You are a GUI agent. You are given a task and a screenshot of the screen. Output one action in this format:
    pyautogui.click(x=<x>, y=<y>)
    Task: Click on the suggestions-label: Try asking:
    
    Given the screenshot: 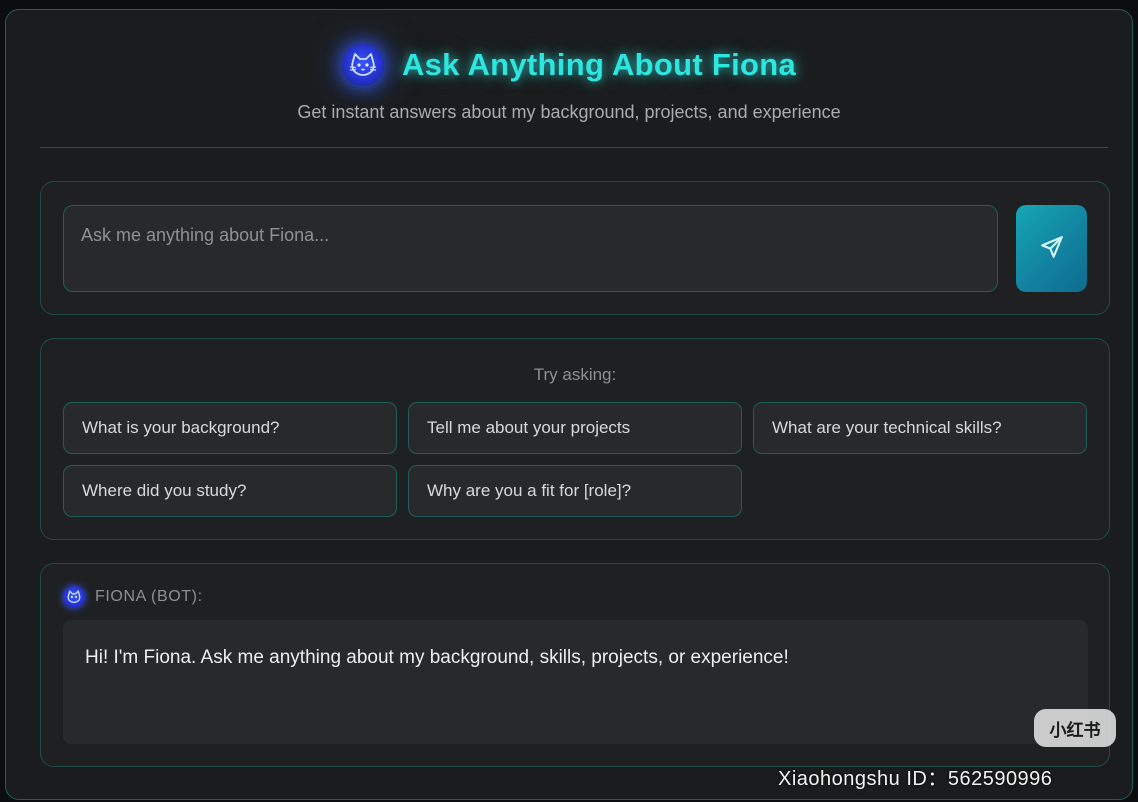 What is the action you would take?
    pyautogui.click(x=575, y=374)
    